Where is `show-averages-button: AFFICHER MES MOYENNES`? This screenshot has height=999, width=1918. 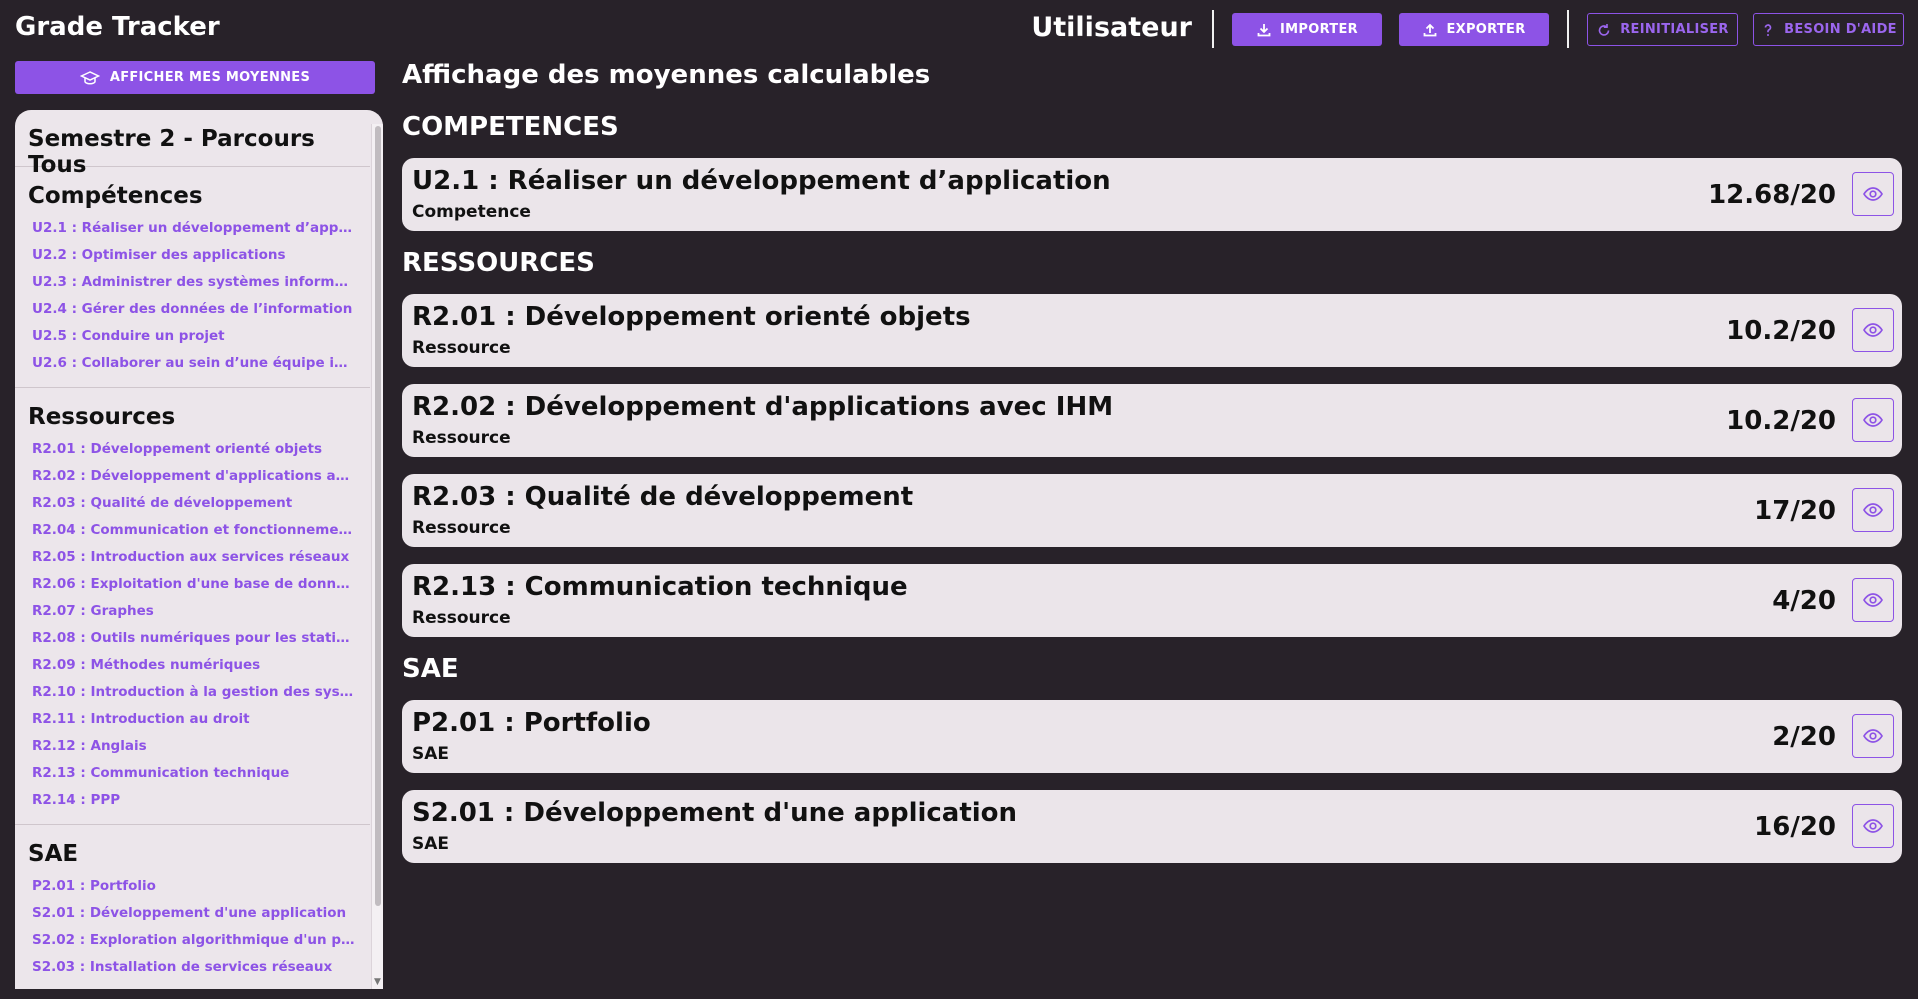
show-averages-button: AFFICHER MES MOYENNES is located at coordinates (195, 77).